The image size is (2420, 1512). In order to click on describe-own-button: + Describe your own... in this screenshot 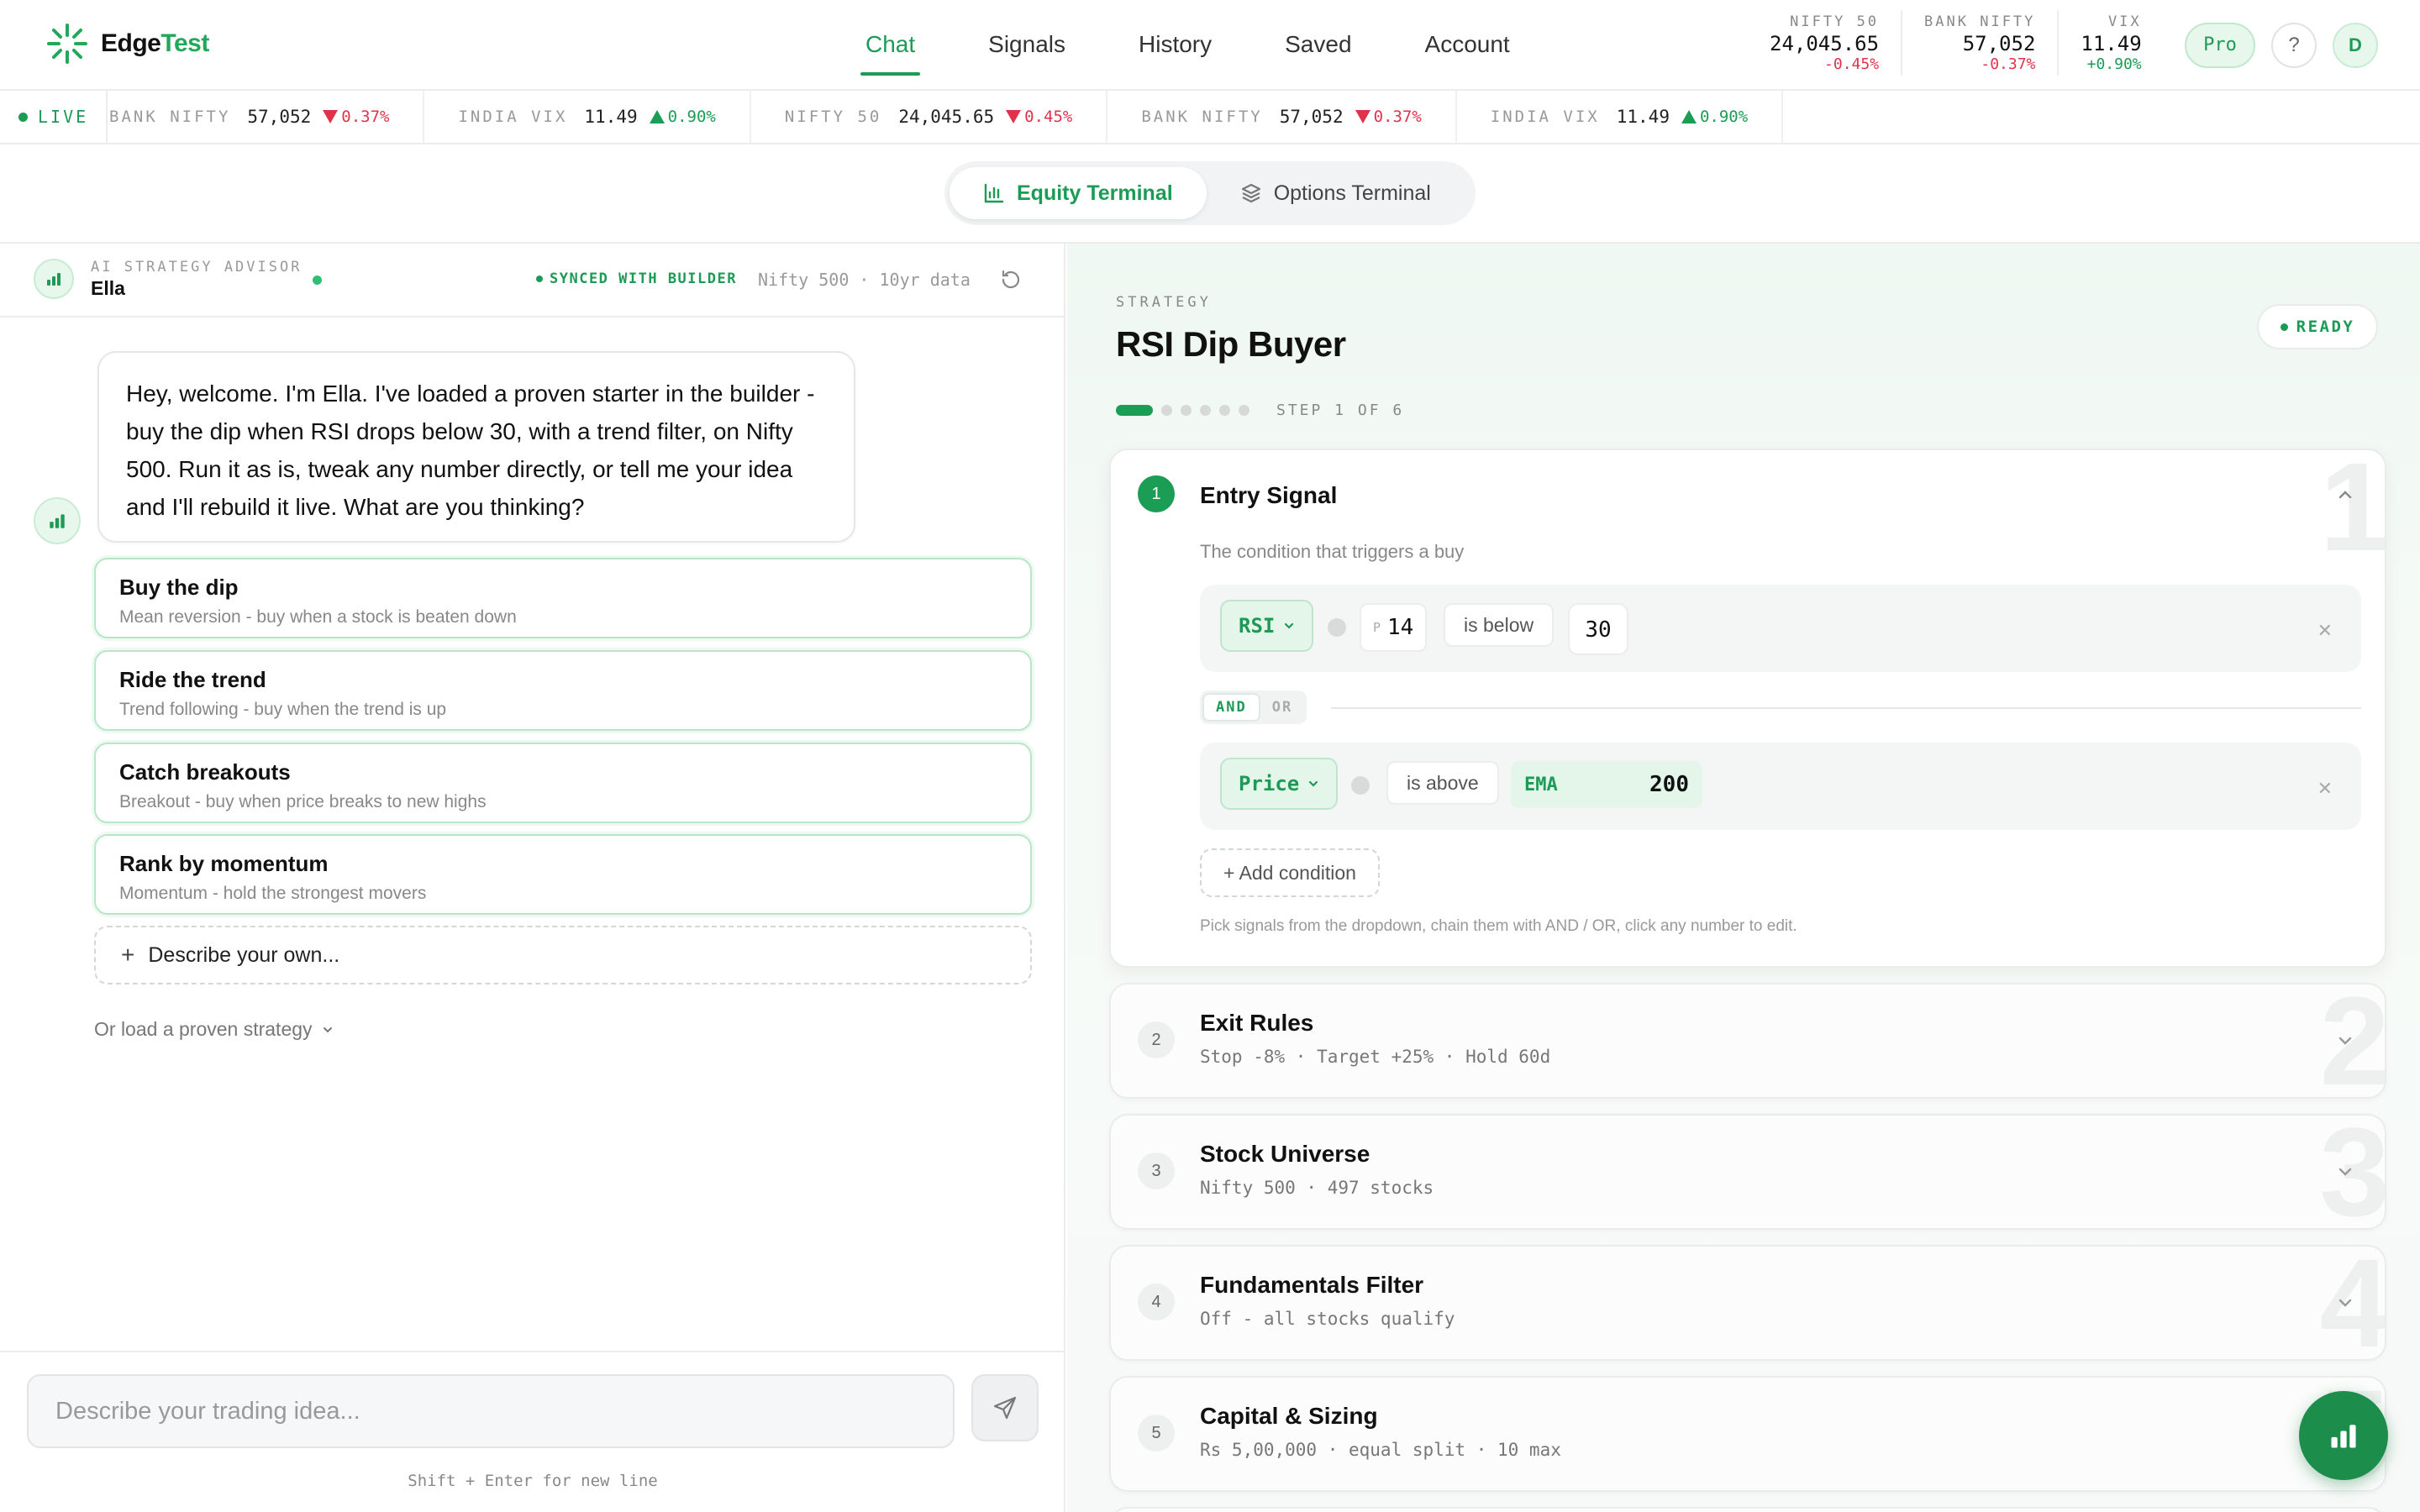, I will do `click(563, 955)`.